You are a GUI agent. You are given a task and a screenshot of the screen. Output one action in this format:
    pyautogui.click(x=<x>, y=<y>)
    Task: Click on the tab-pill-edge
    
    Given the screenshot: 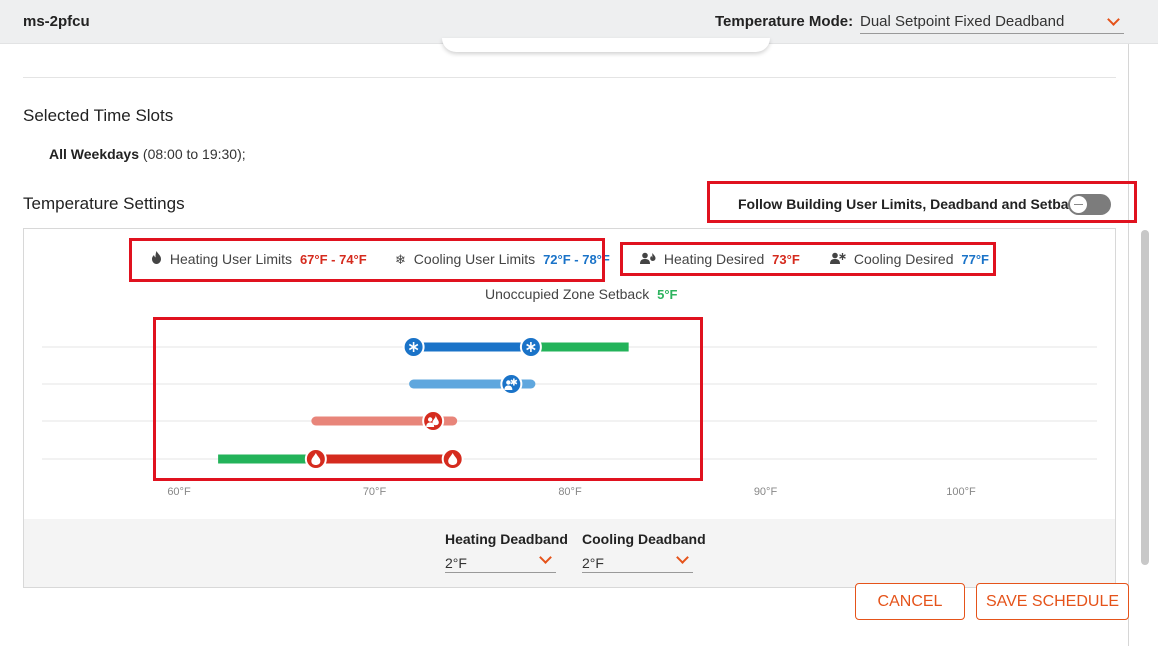 What is the action you would take?
    pyautogui.click(x=606, y=45)
    